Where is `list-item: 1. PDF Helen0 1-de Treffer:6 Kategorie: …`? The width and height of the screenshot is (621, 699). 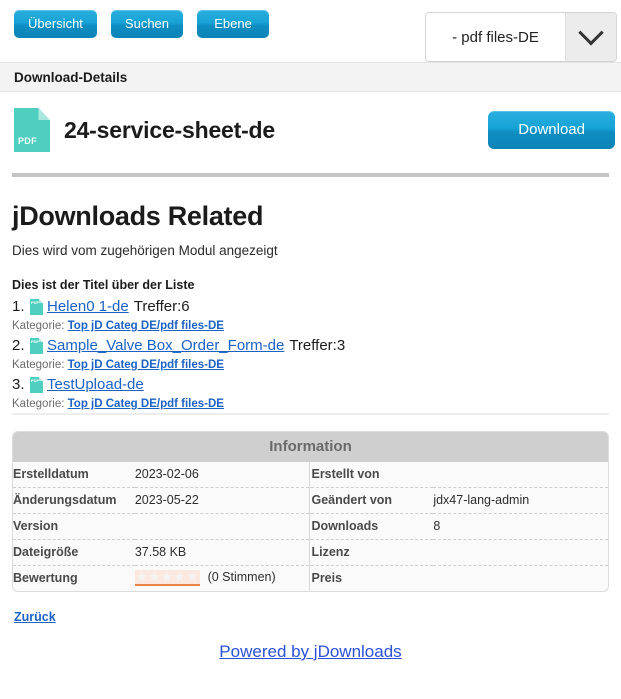 list-item: 1. PDF Helen0 1-de Treffer:6 Kategorie: … is located at coordinates (310, 315).